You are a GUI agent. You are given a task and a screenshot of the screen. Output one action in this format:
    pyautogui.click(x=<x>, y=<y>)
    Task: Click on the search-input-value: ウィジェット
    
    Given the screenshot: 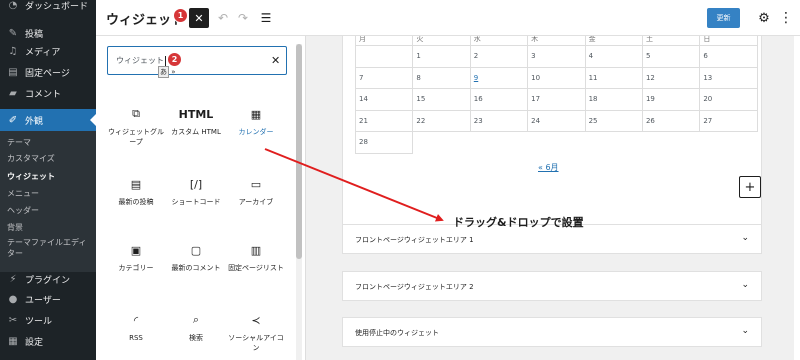 What is the action you would take?
    pyautogui.click(x=140, y=60)
    